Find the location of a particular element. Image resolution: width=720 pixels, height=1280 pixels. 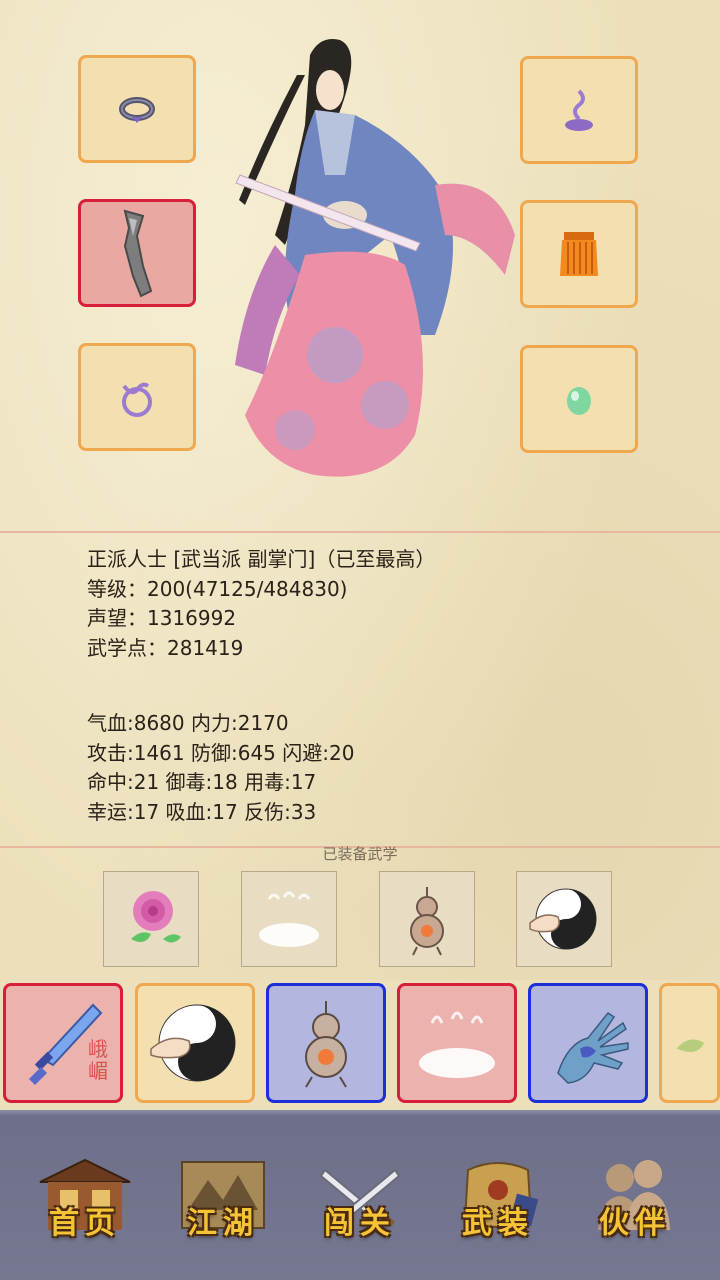

character-reputation: 声望：1316992 is located at coordinates (162, 618).